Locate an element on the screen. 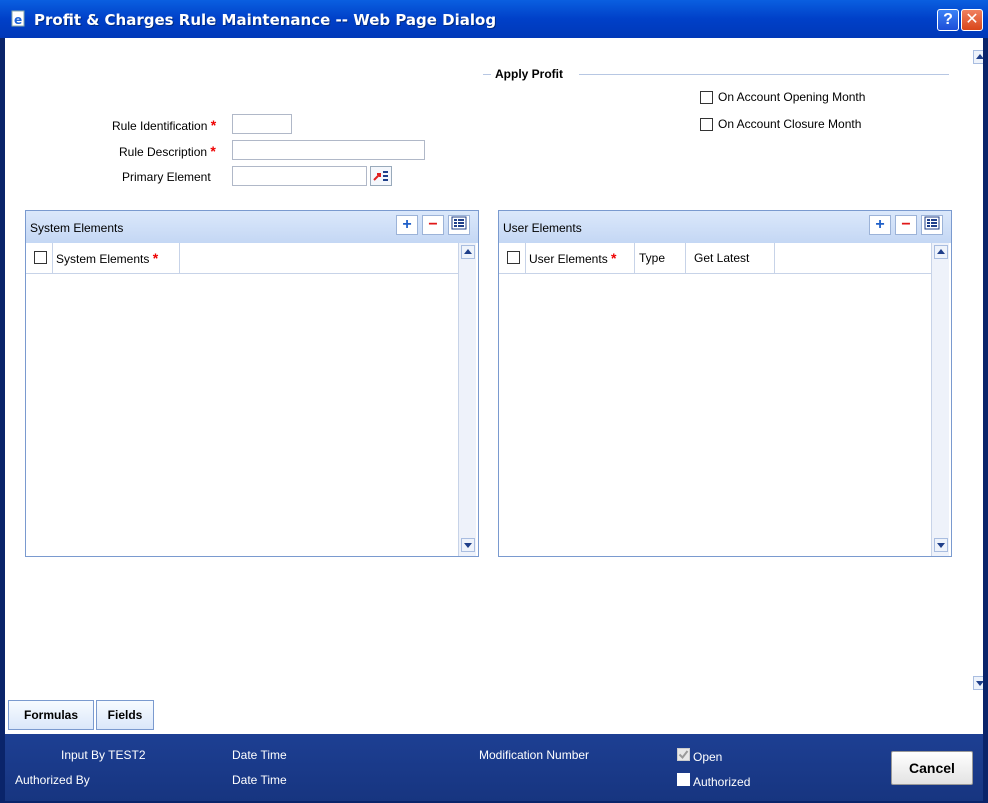 Image resolution: width=988 pixels, height=803 pixels. cancel-button: Cancel is located at coordinates (932, 768).